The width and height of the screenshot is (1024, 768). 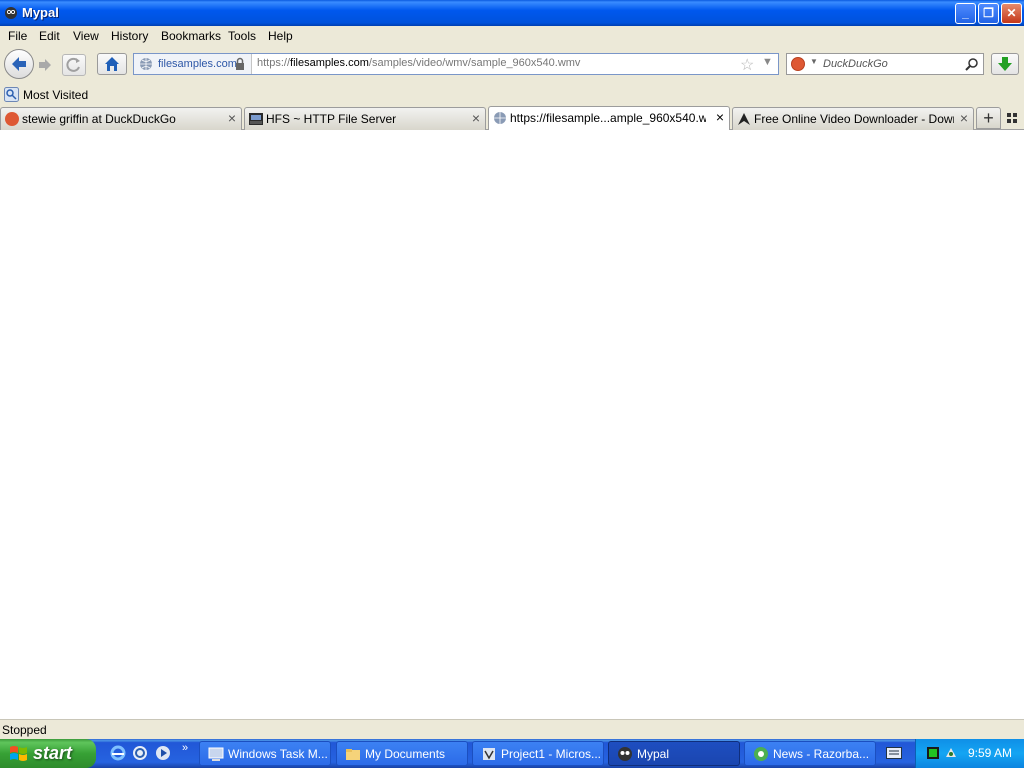 I want to click on task-mypal: Mypal, so click(x=674, y=753).